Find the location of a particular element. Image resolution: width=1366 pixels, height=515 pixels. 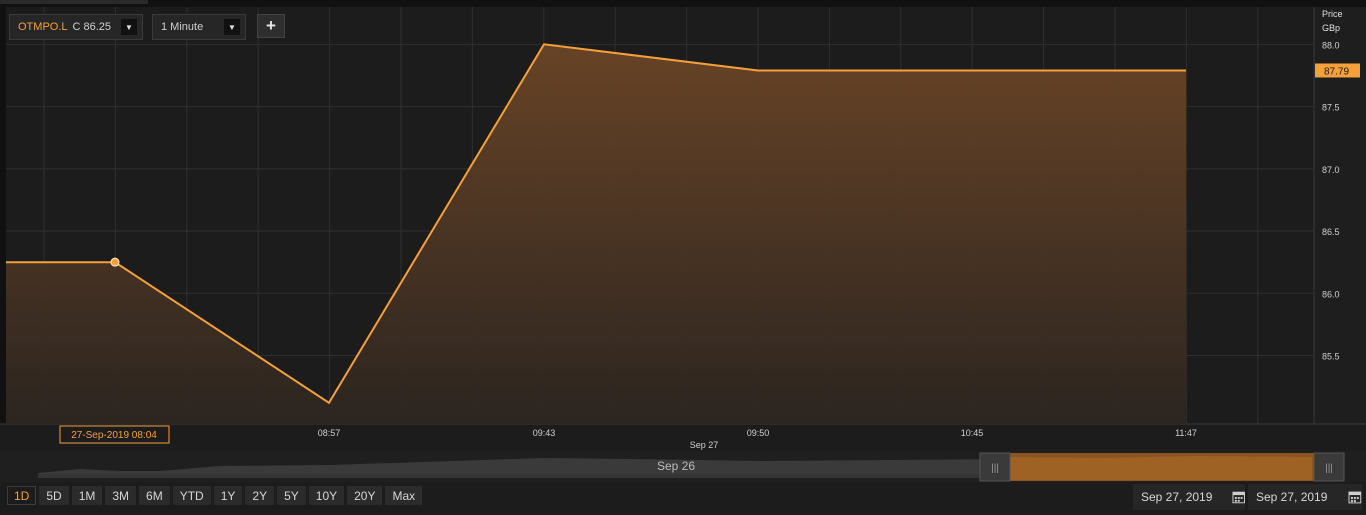

date-from-field: Sep 27, 2019 is located at coordinates (1189, 497).